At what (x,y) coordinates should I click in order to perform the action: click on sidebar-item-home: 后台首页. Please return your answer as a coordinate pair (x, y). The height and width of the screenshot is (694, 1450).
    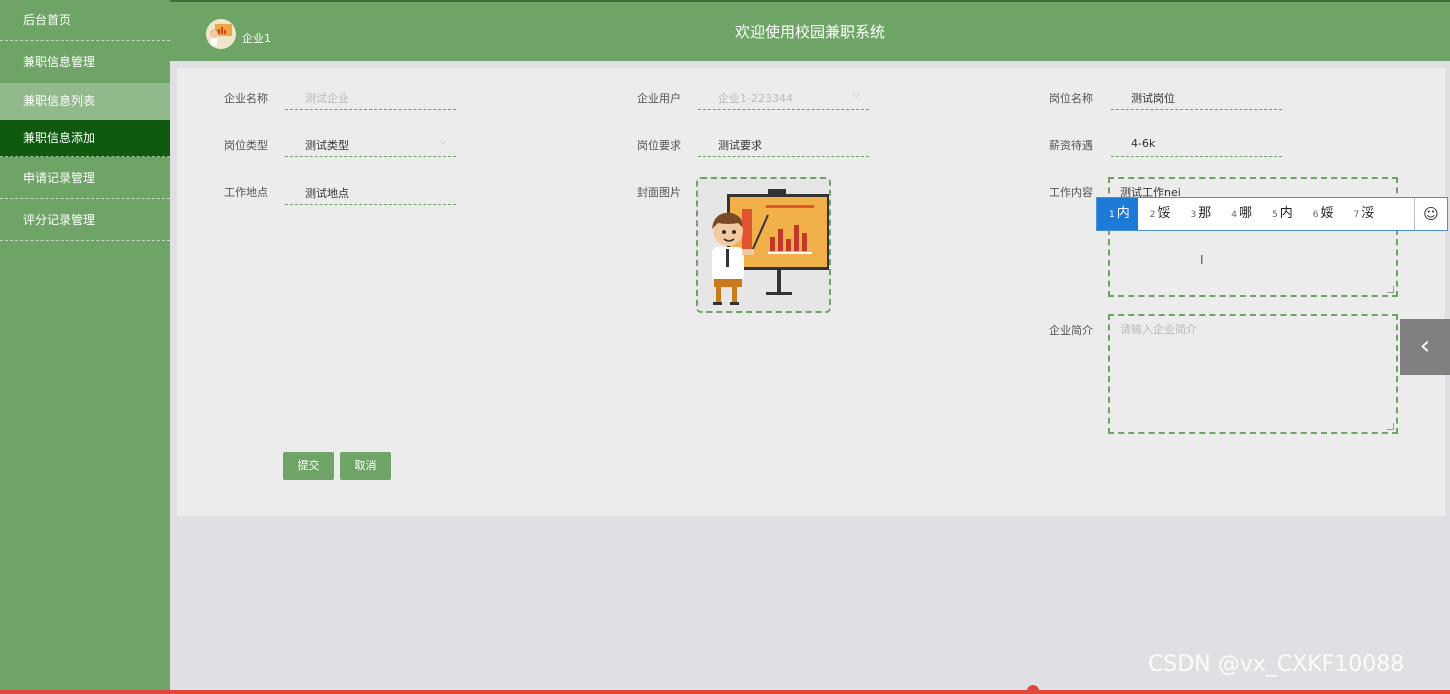
    Looking at the image, I should click on (85, 20).